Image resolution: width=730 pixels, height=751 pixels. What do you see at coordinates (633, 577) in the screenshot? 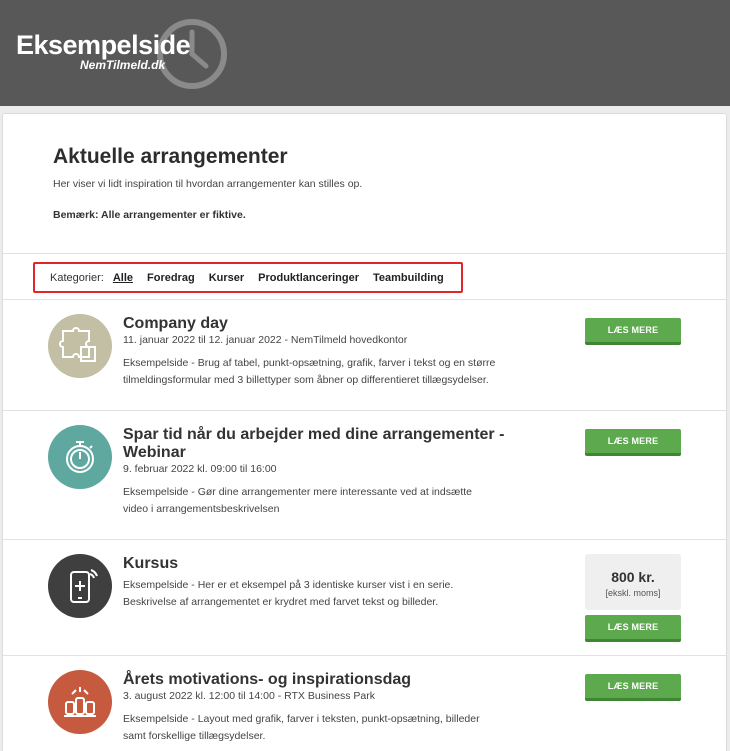
I see `price-value: 800 kr.` at bounding box center [633, 577].